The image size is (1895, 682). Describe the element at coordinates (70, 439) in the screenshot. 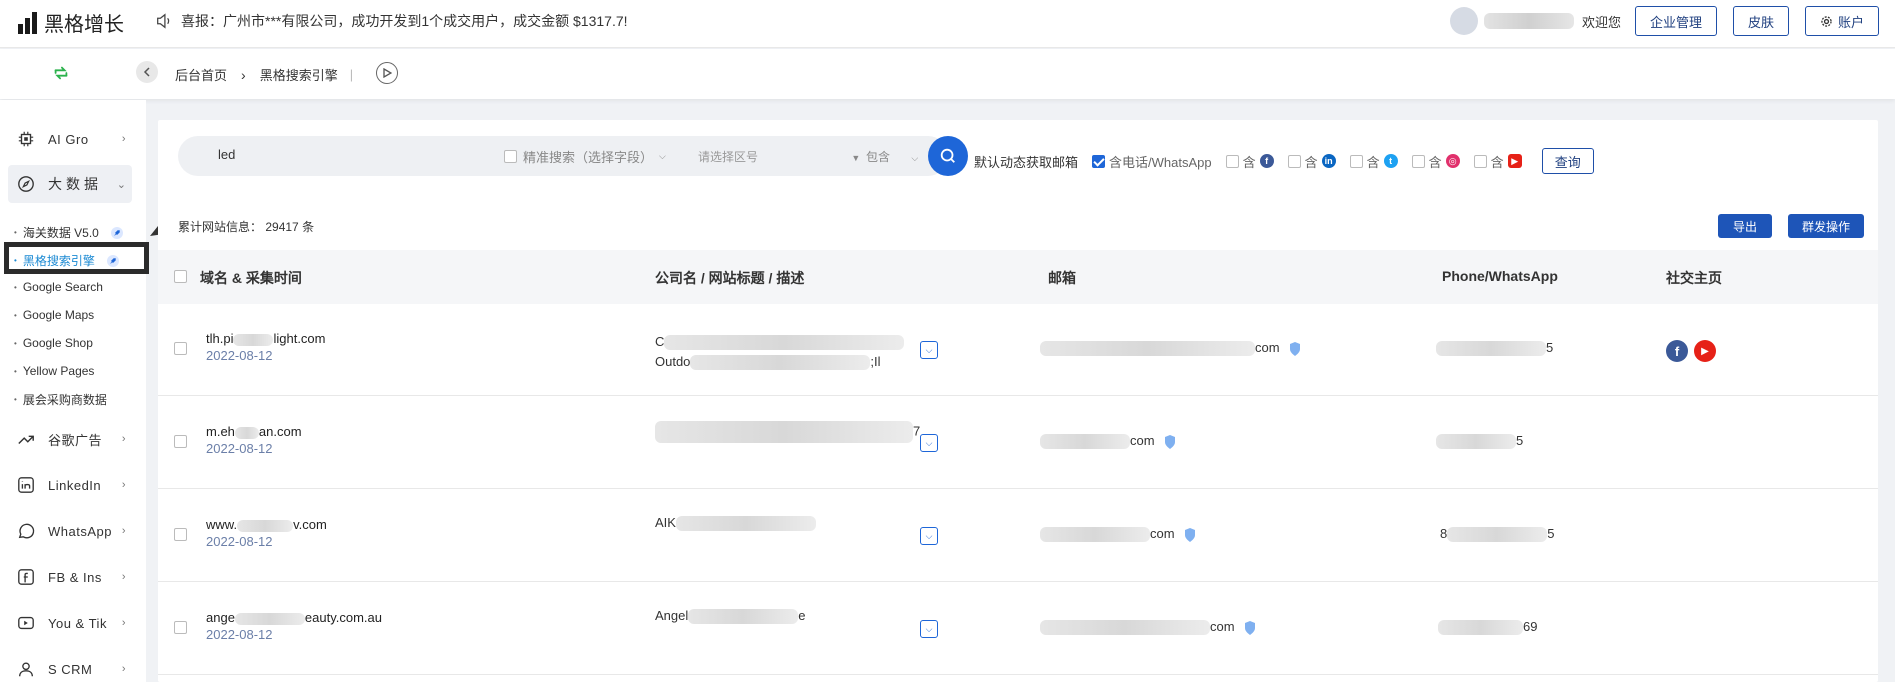

I see `sidebar-item-google-ads: 谷歌广告 ›` at that location.